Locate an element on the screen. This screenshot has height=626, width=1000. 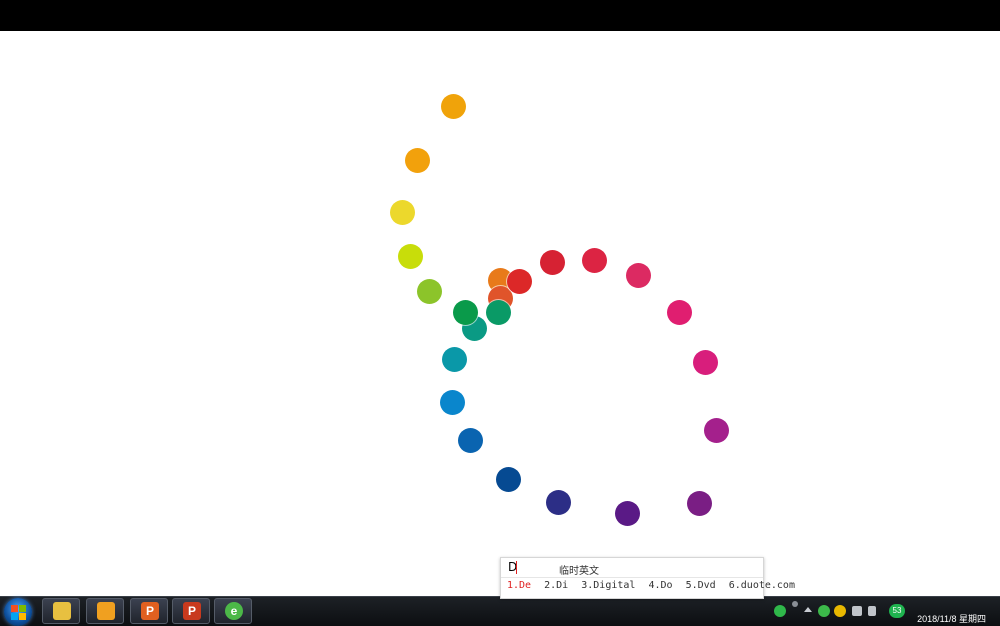
powerpoint-glyph: P is located at coordinates (191, 611).